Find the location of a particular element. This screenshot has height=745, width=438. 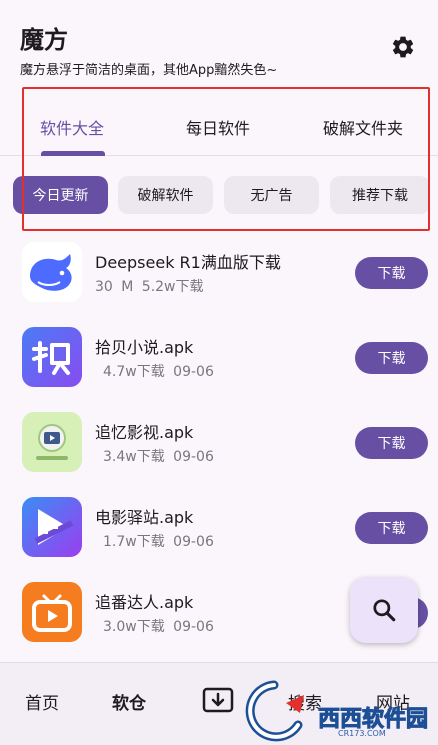

tab-indicator is located at coordinates (73, 153).